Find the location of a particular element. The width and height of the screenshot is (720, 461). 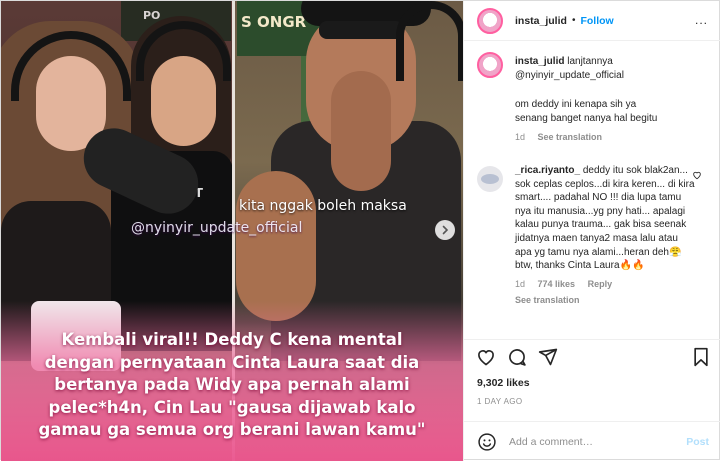

post-comment-button: Post is located at coordinates (697, 442).